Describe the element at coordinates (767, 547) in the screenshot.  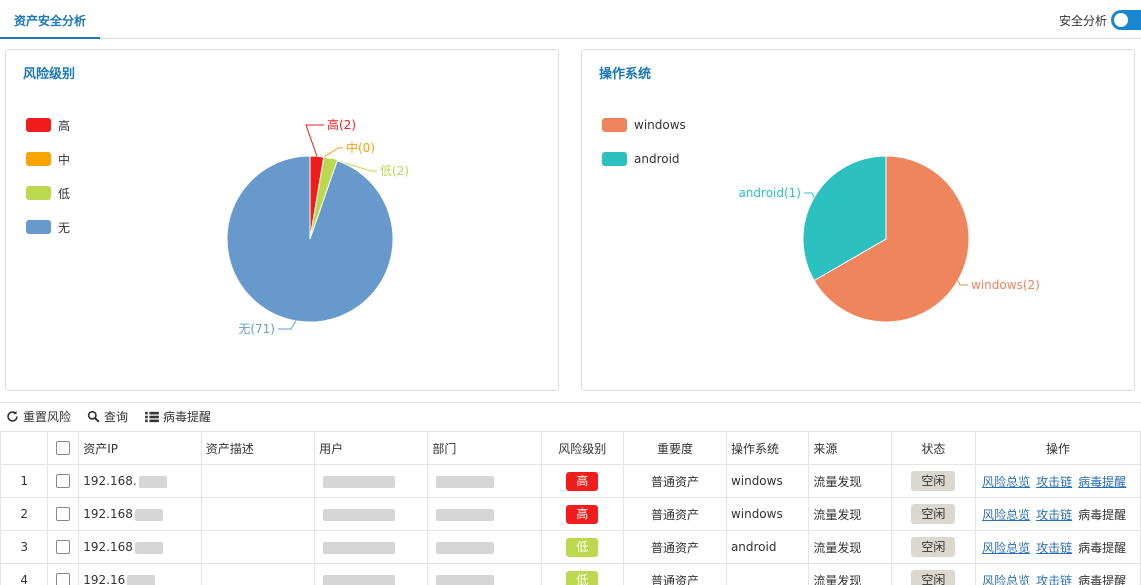
I see `os-cell: android` at that location.